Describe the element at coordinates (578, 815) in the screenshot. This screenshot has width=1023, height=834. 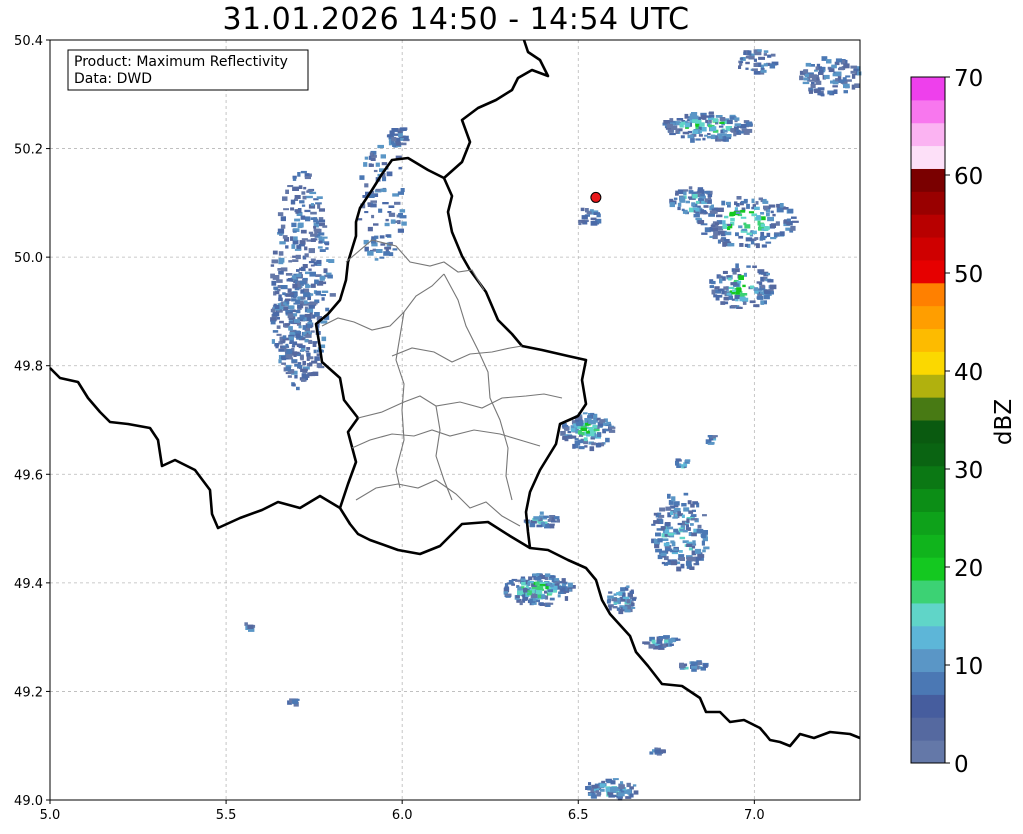
I see `x-tick-label: 6.5` at that location.